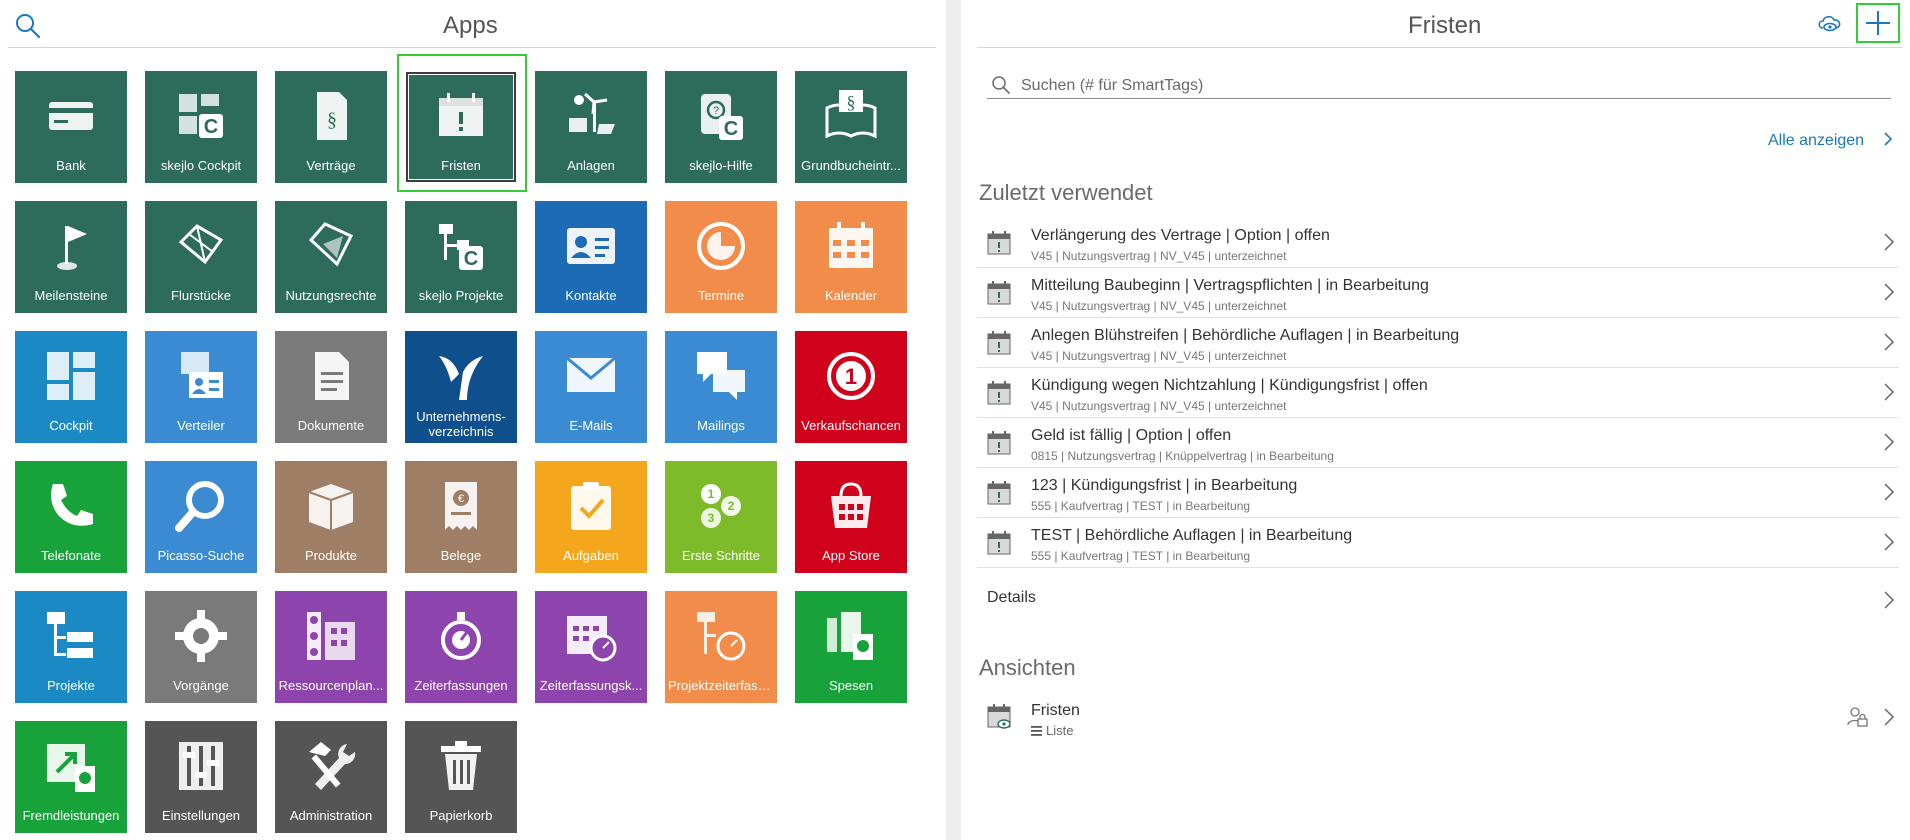 The image size is (1910, 840). What do you see at coordinates (71, 376) in the screenshot?
I see `dashboard-icon` at bounding box center [71, 376].